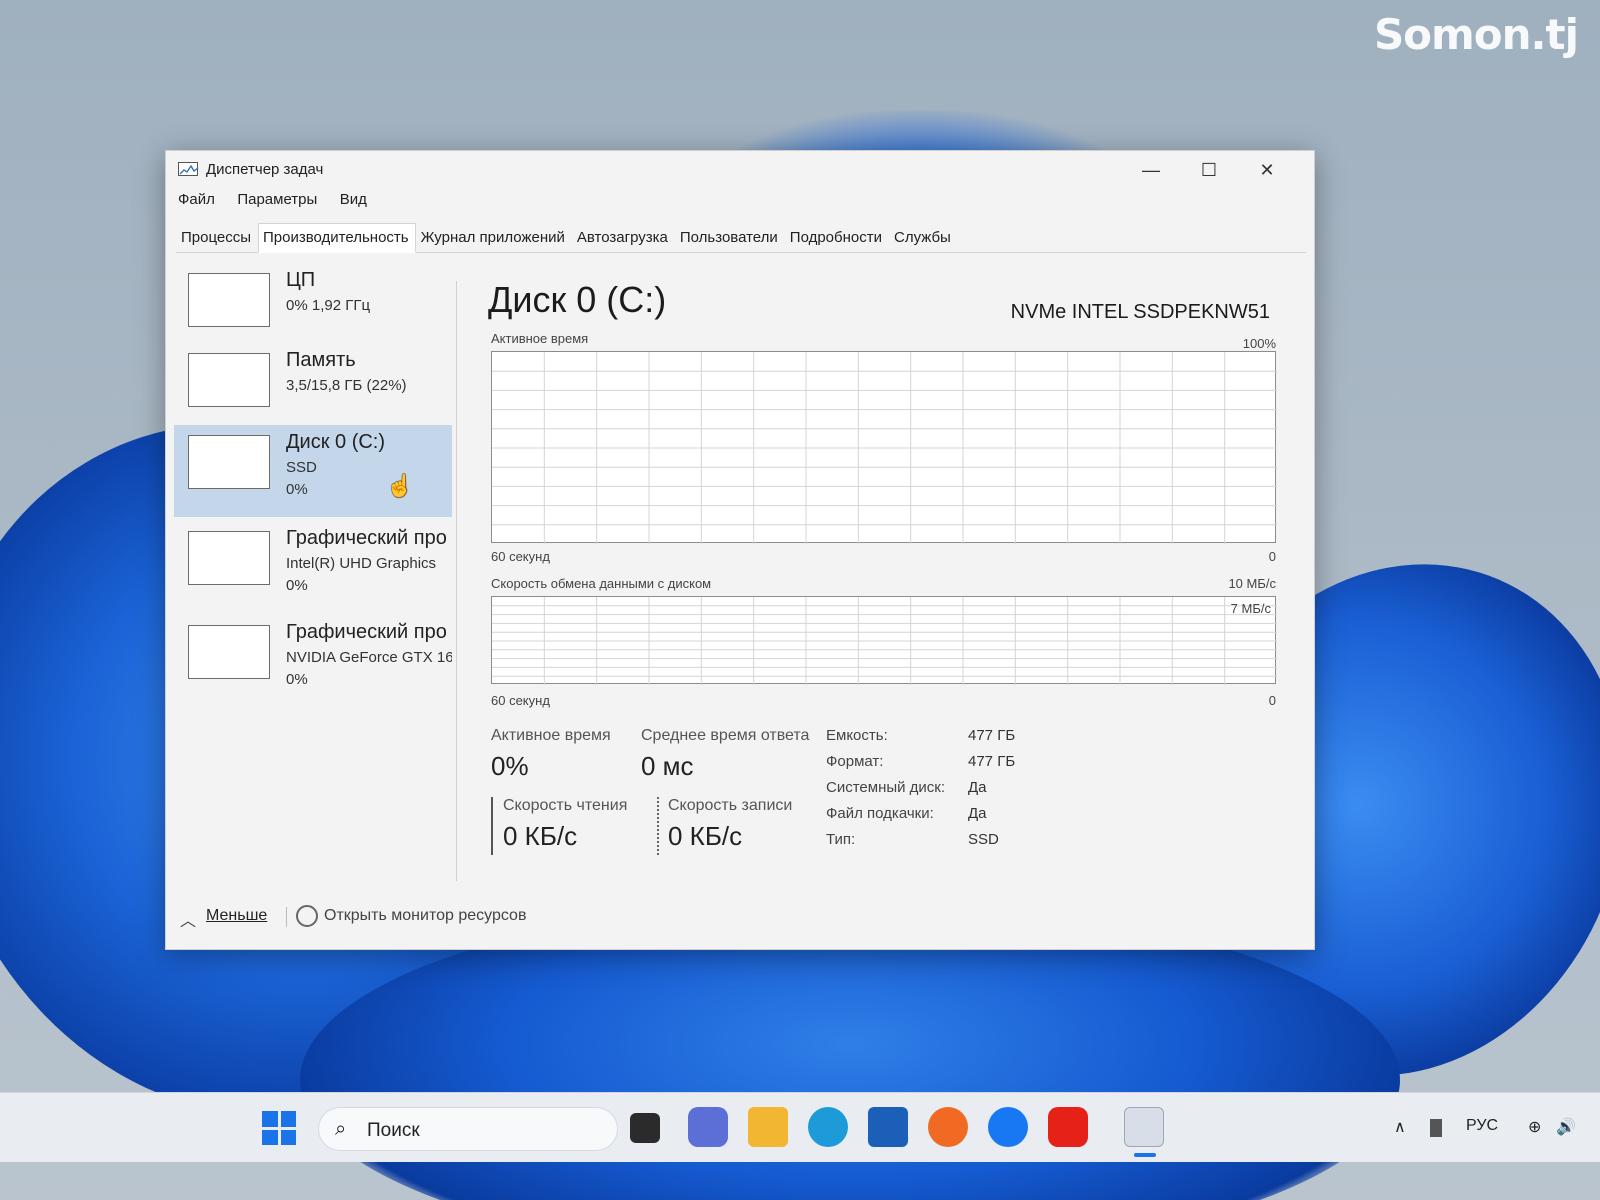 The width and height of the screenshot is (1600, 1200). I want to click on page-title: Диск 0 (C:), so click(577, 299).